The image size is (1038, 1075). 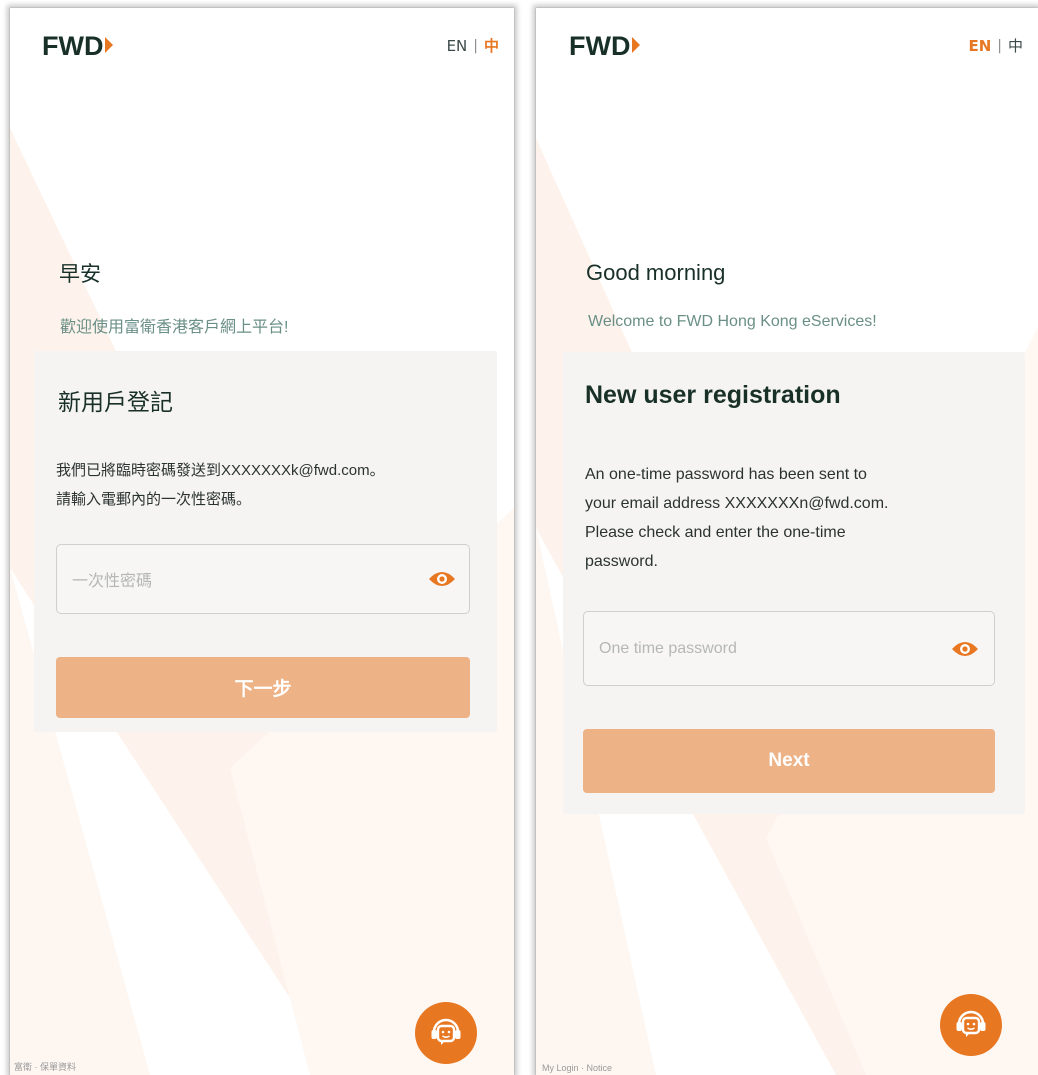 I want to click on screen-divider, so click(x=525, y=537).